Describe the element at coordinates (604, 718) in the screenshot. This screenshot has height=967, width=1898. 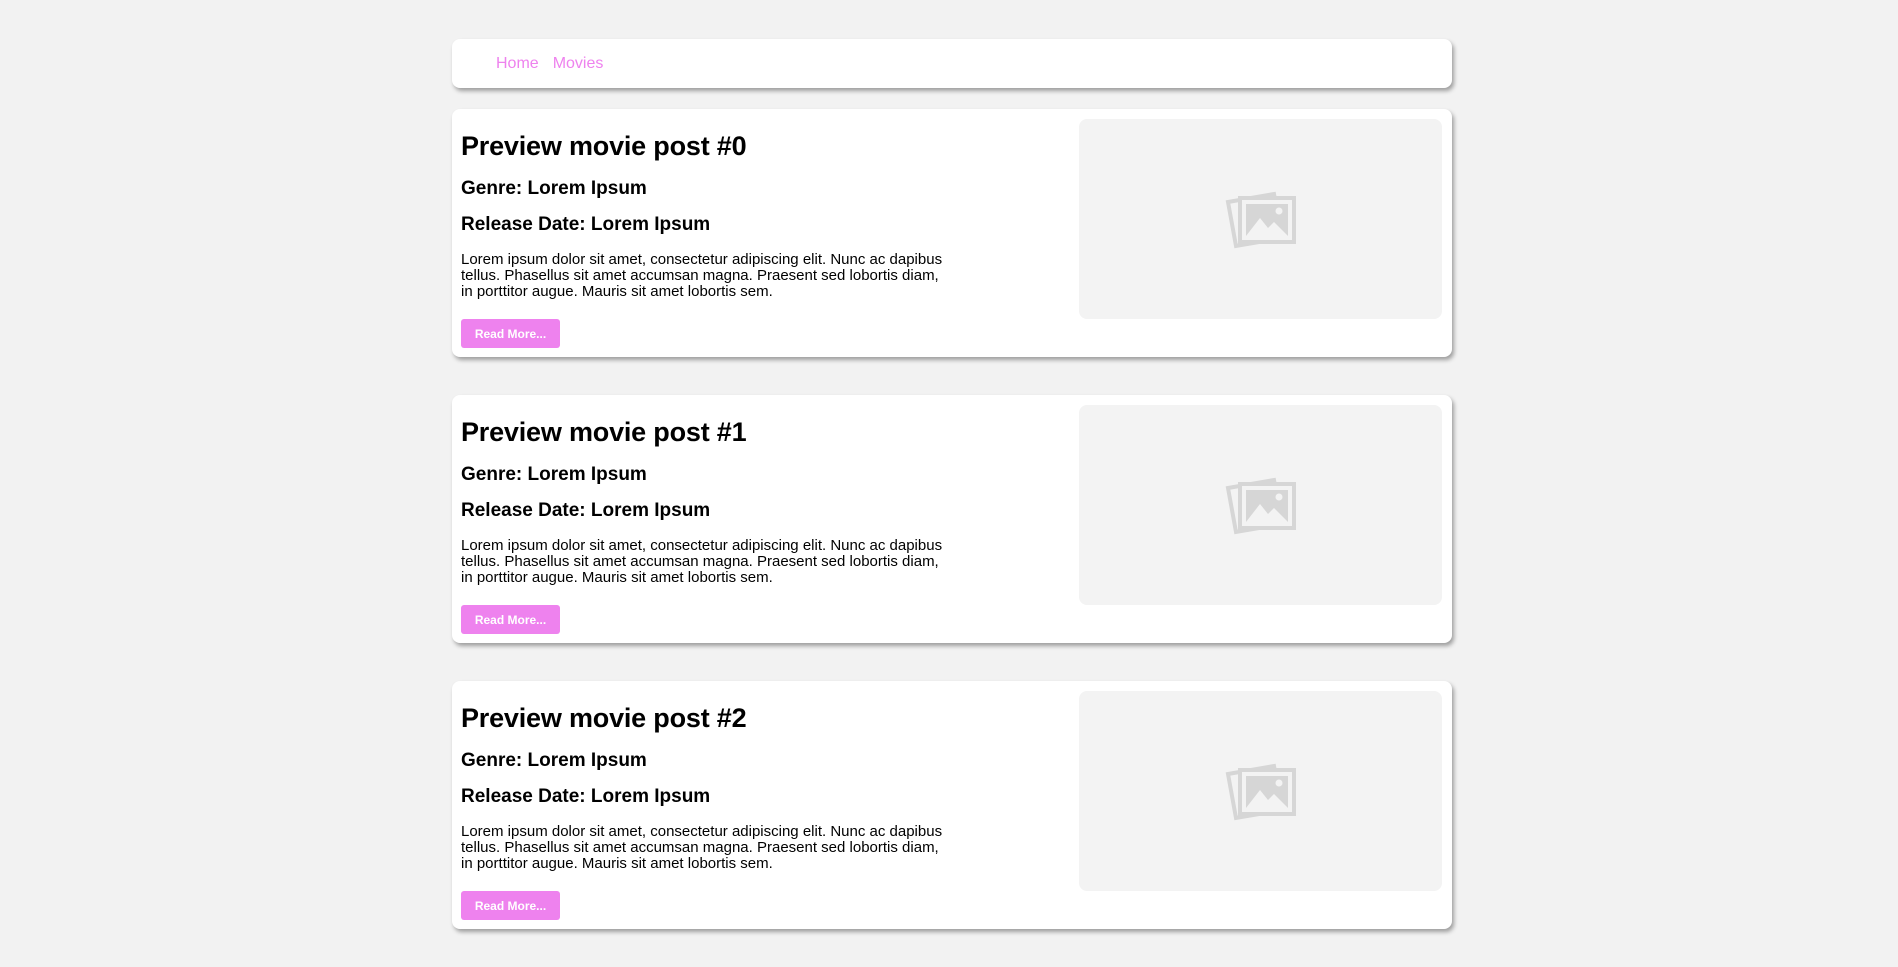
I see `post-title: Preview movie post #2` at that location.